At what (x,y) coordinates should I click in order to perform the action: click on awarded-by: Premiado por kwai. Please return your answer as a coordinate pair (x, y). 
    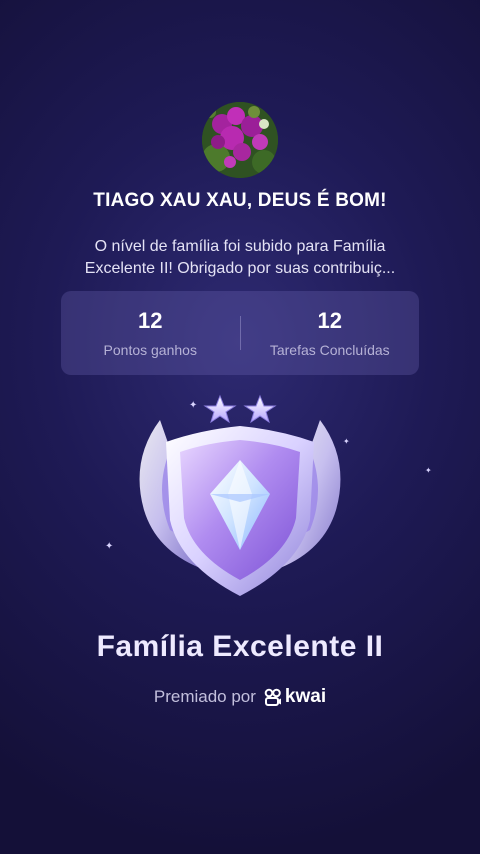
    Looking at the image, I should click on (240, 697).